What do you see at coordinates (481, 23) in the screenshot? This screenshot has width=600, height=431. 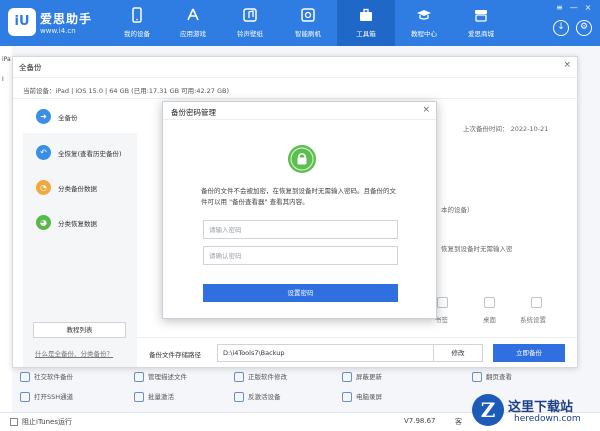 I see `nav-shop: 爱思商城` at bounding box center [481, 23].